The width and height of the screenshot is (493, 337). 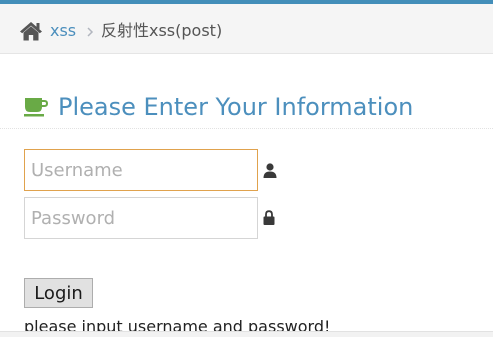 What do you see at coordinates (141, 218) in the screenshot?
I see `password-input` at bounding box center [141, 218].